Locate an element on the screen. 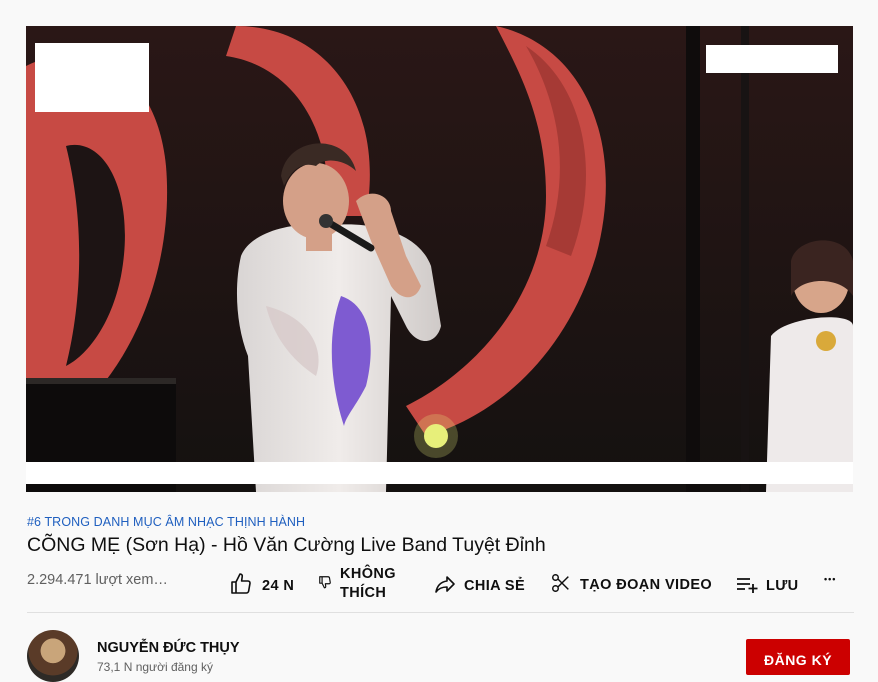 The height and width of the screenshot is (682, 878). like-count: 24 N is located at coordinates (278, 586).